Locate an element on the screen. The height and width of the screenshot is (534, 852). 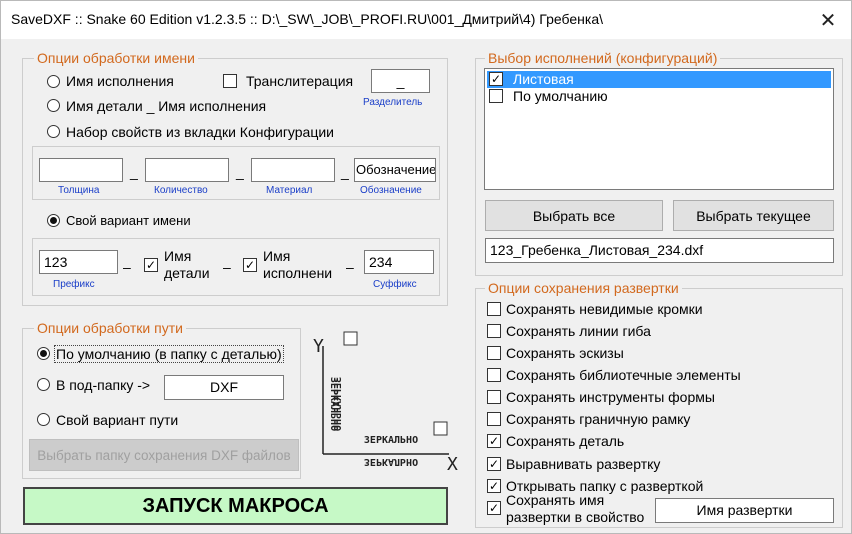
path-options-legend: Опции обработки пути is located at coordinates (110, 328).